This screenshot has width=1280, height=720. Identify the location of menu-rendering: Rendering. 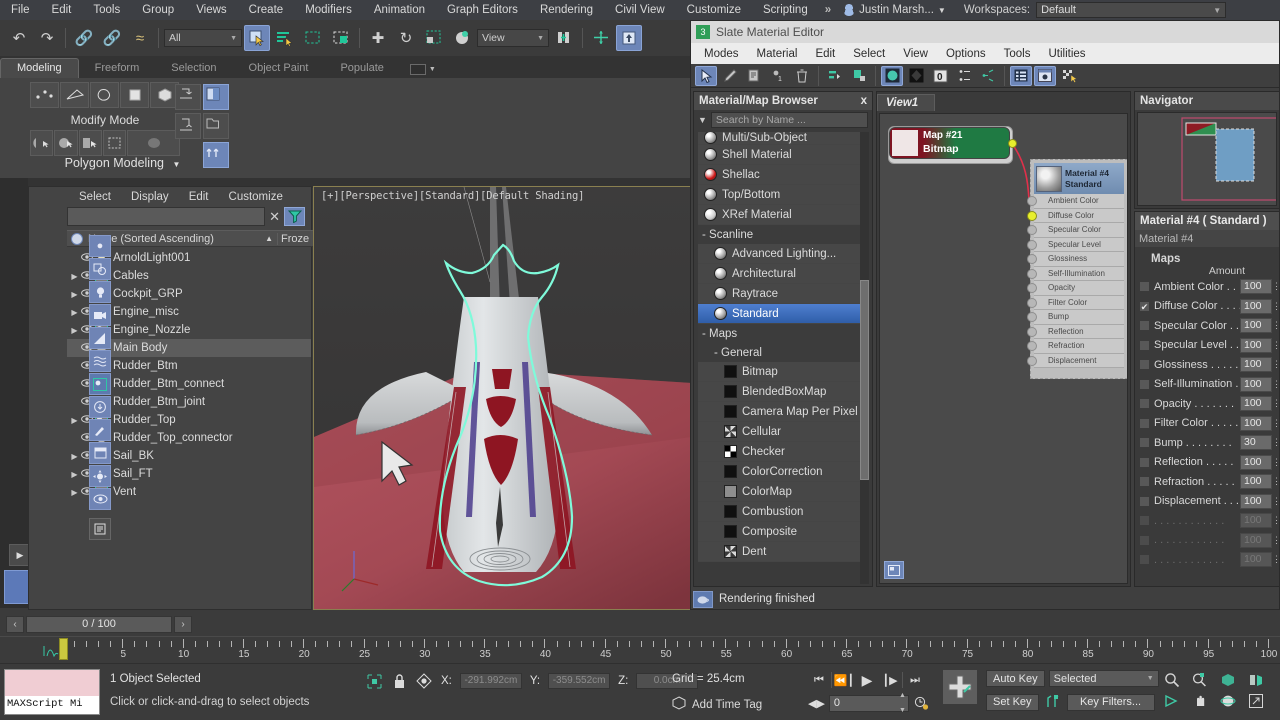
(566, 10).